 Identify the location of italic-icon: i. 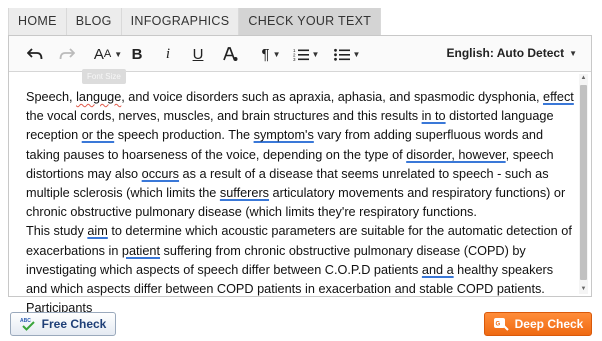
(168, 54).